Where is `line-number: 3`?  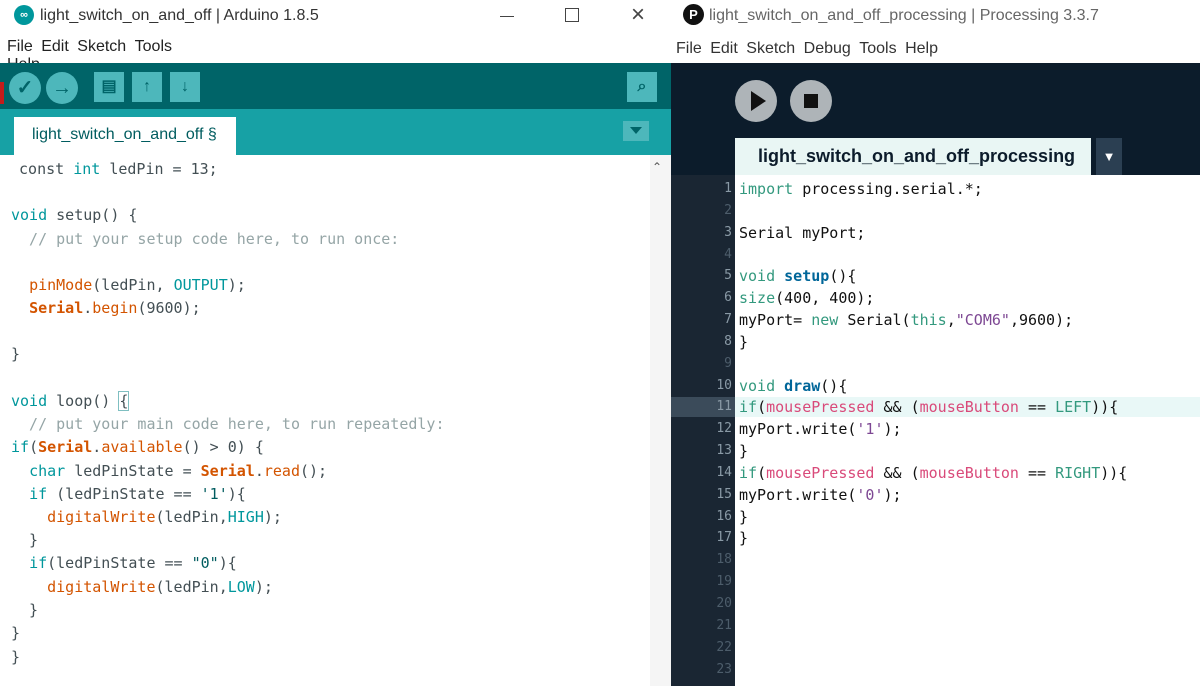 line-number: 3 is located at coordinates (728, 232).